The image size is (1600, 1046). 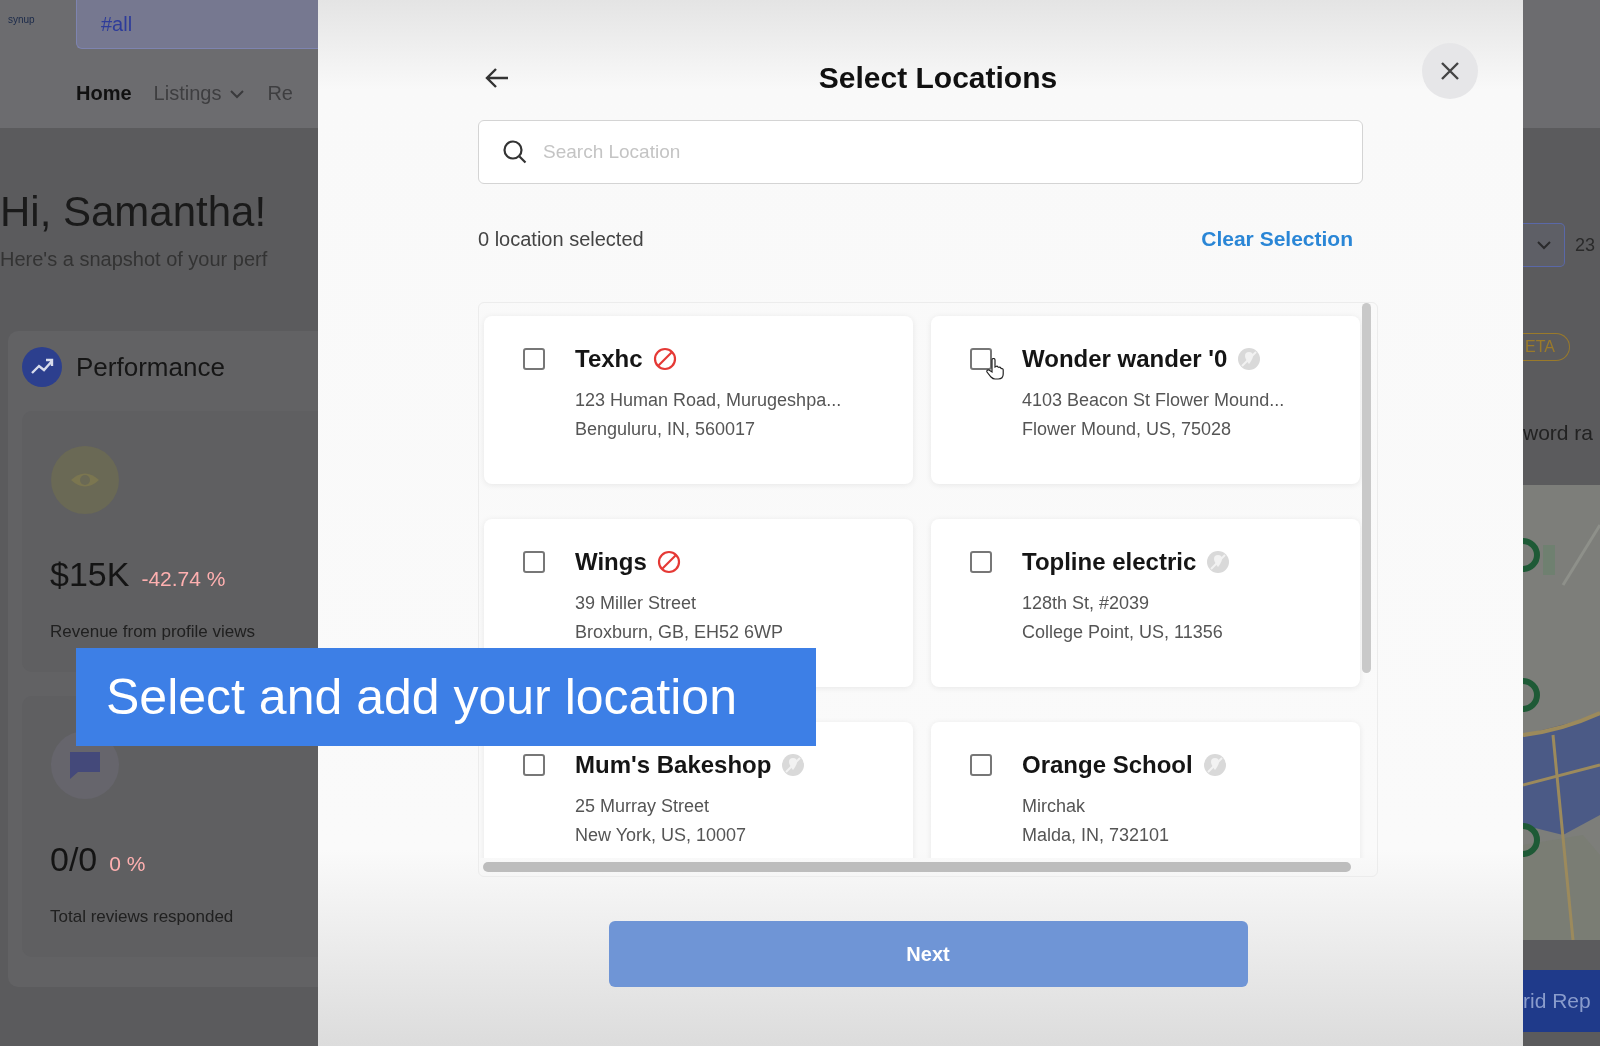 What do you see at coordinates (153, 632) in the screenshot?
I see `metric-label: Revenue from profile views` at bounding box center [153, 632].